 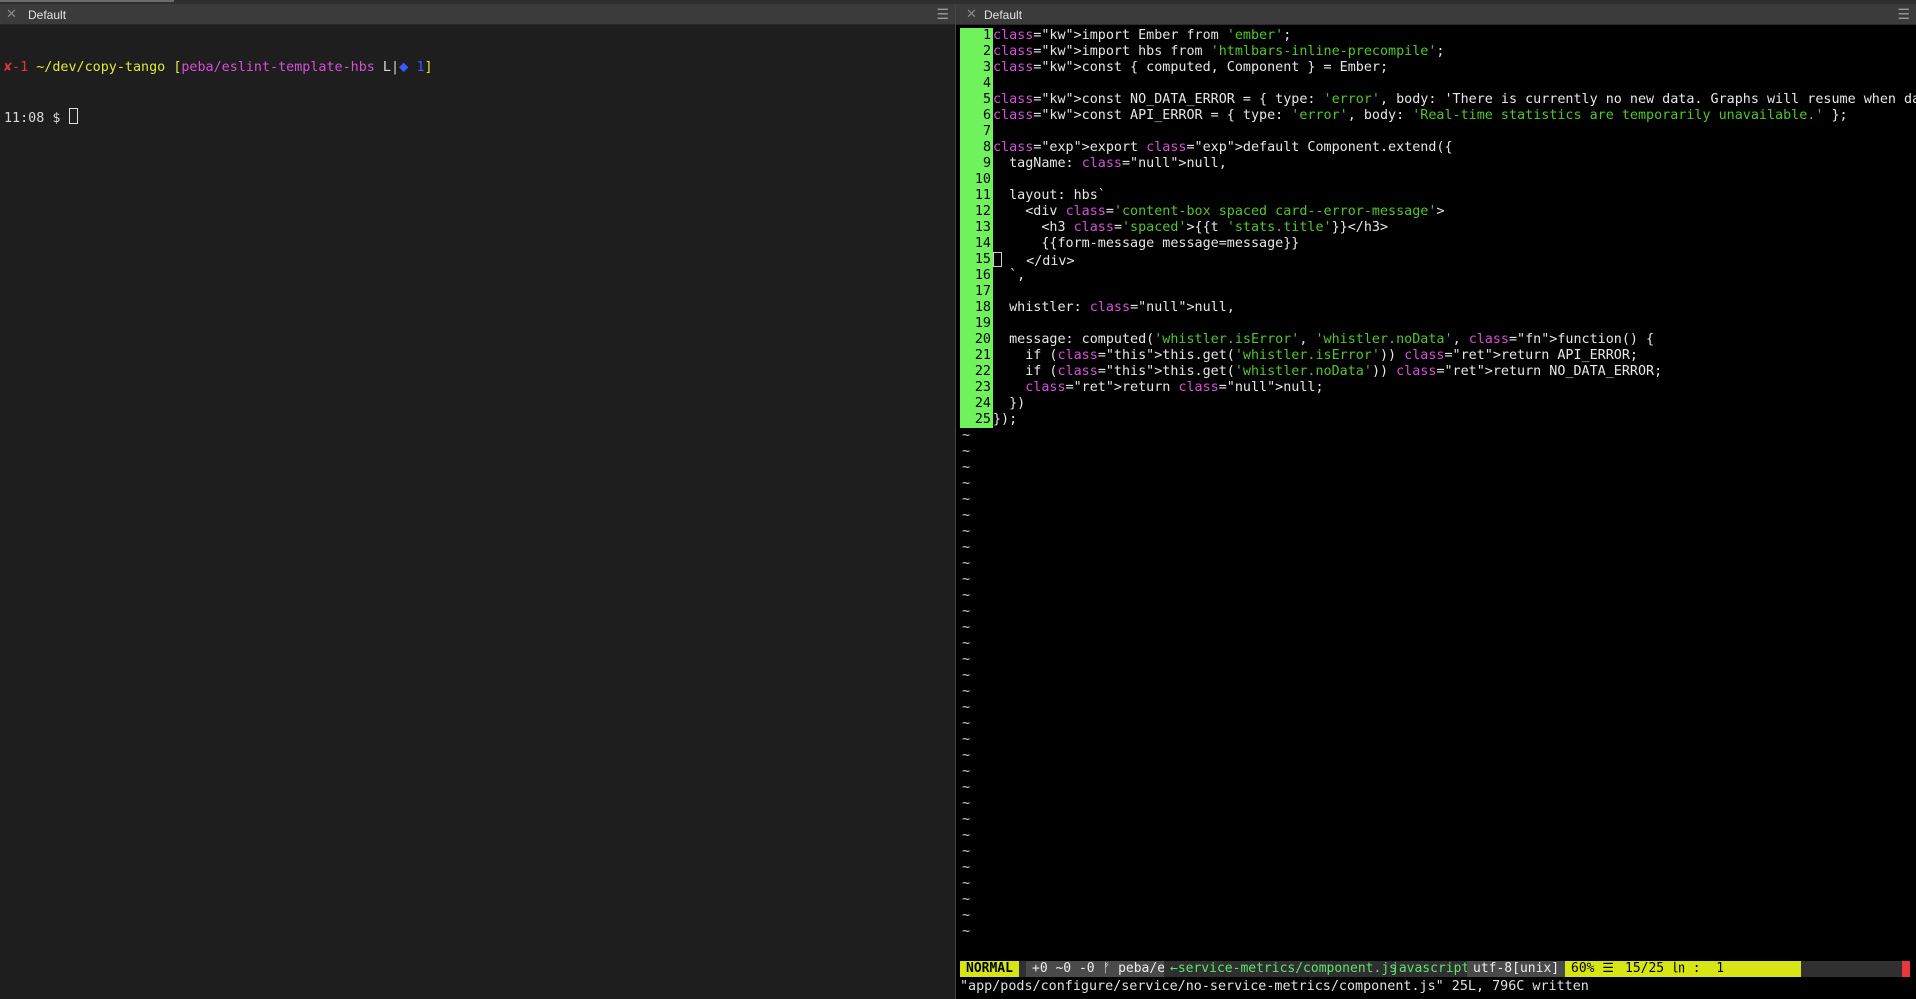 What do you see at coordinates (16, 67) in the screenshot?
I see `exit-status: ✘-1` at bounding box center [16, 67].